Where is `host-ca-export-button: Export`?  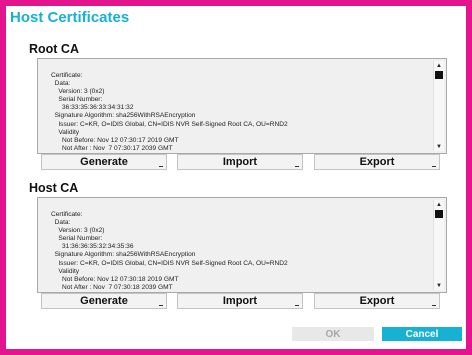 host-ca-export-button: Export is located at coordinates (377, 301).